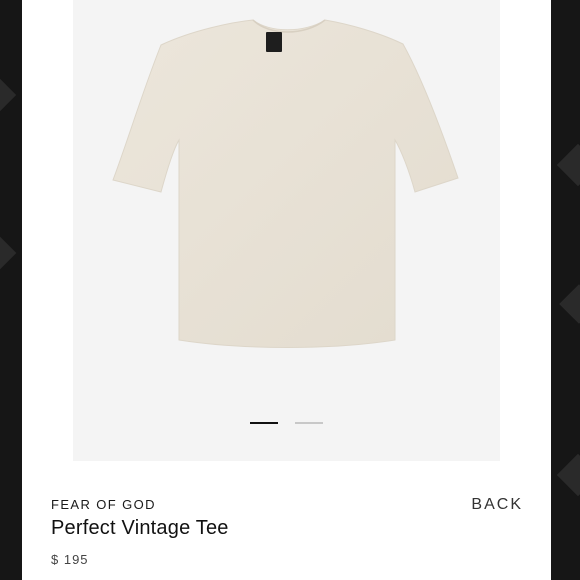  What do you see at coordinates (286, 424) in the screenshot?
I see `carousel-indicator` at bounding box center [286, 424].